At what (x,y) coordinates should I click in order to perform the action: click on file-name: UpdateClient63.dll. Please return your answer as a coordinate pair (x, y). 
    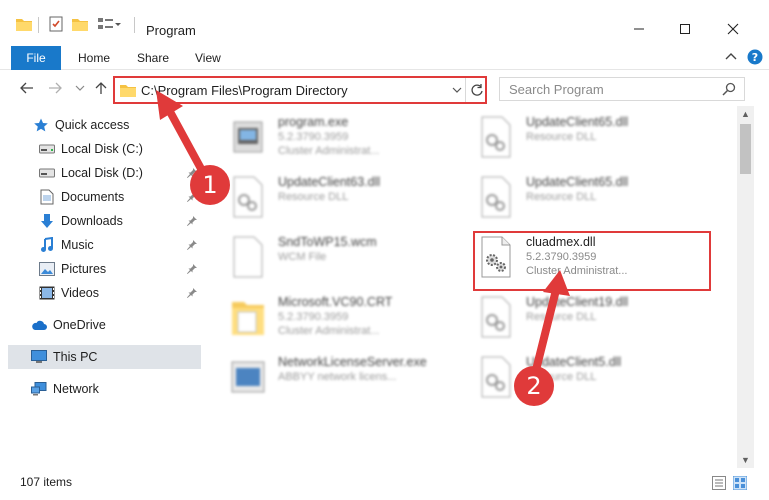
    Looking at the image, I should click on (329, 182).